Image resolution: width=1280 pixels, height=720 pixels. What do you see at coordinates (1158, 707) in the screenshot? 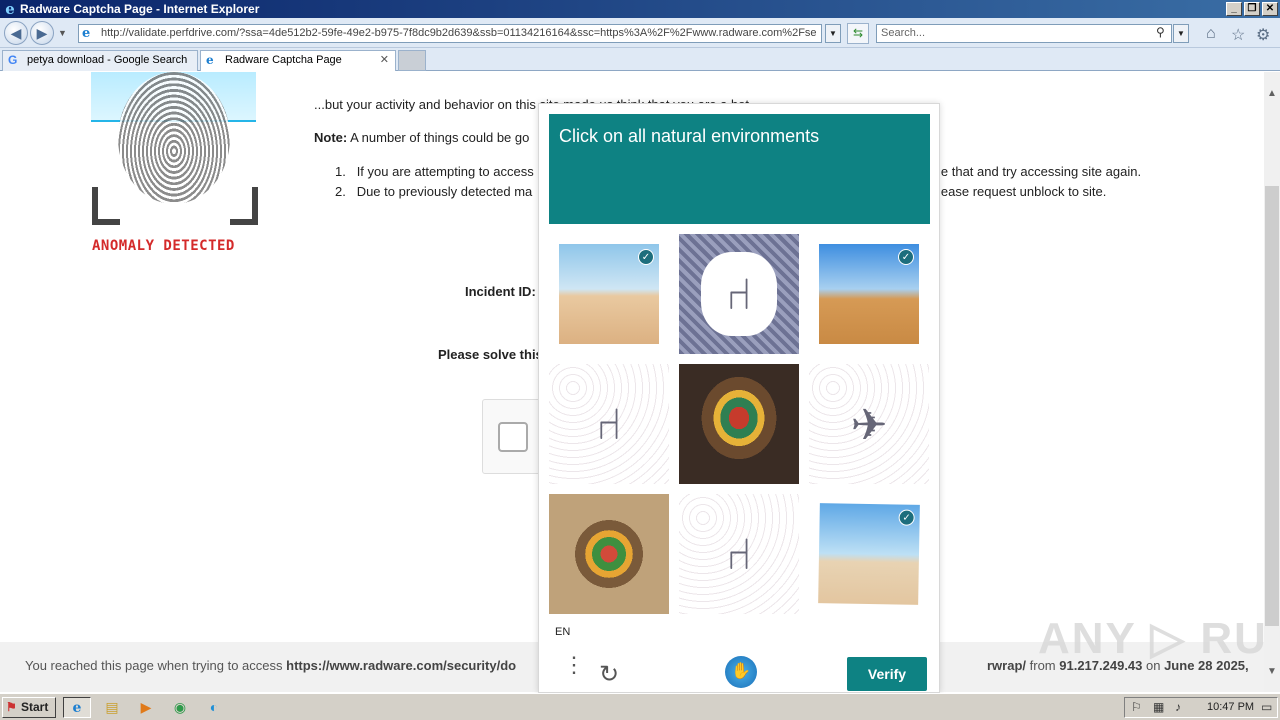
I see `network-icon: ▦` at bounding box center [1158, 707].